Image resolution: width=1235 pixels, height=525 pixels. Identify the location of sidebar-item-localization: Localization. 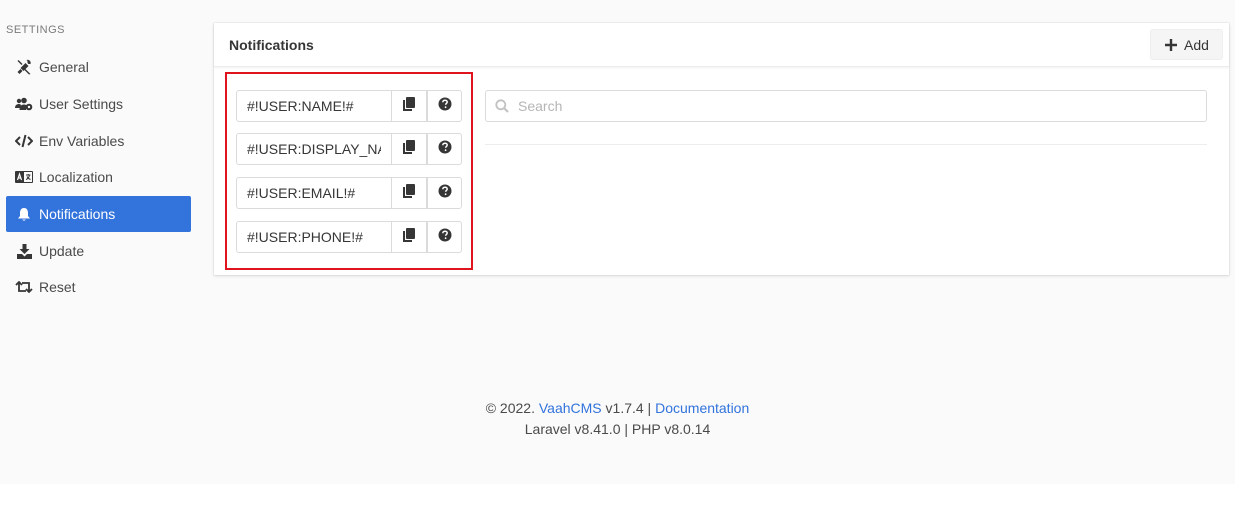
(98, 177).